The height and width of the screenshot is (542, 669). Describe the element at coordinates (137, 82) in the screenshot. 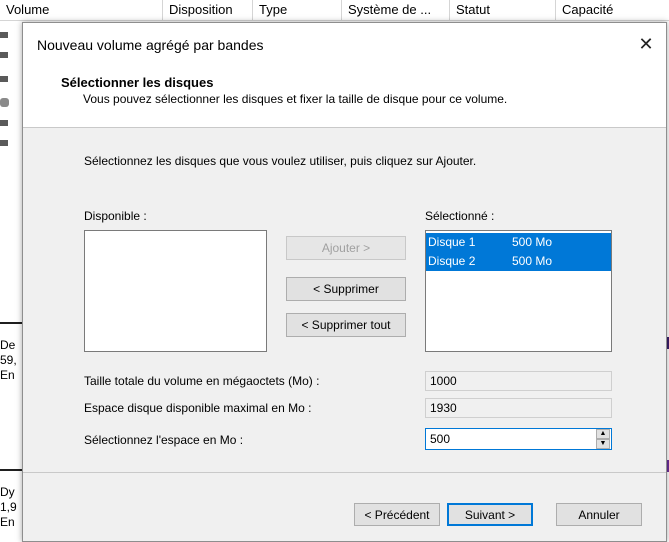

I see `wizard-step-title: Sélectionner les disques` at that location.